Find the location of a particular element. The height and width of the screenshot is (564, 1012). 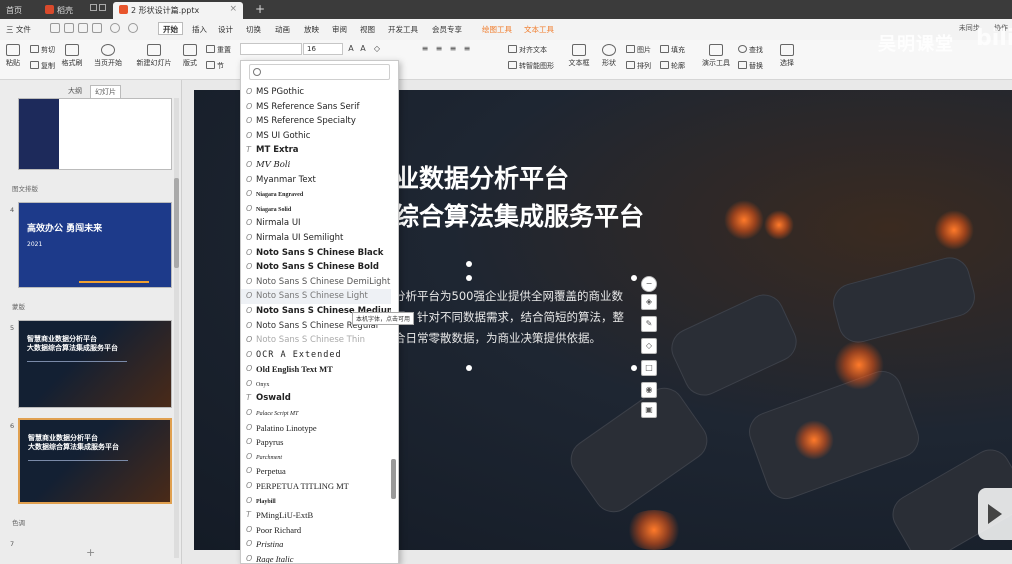

align-text-button: 对齐文本 is located at coordinates (527, 50).